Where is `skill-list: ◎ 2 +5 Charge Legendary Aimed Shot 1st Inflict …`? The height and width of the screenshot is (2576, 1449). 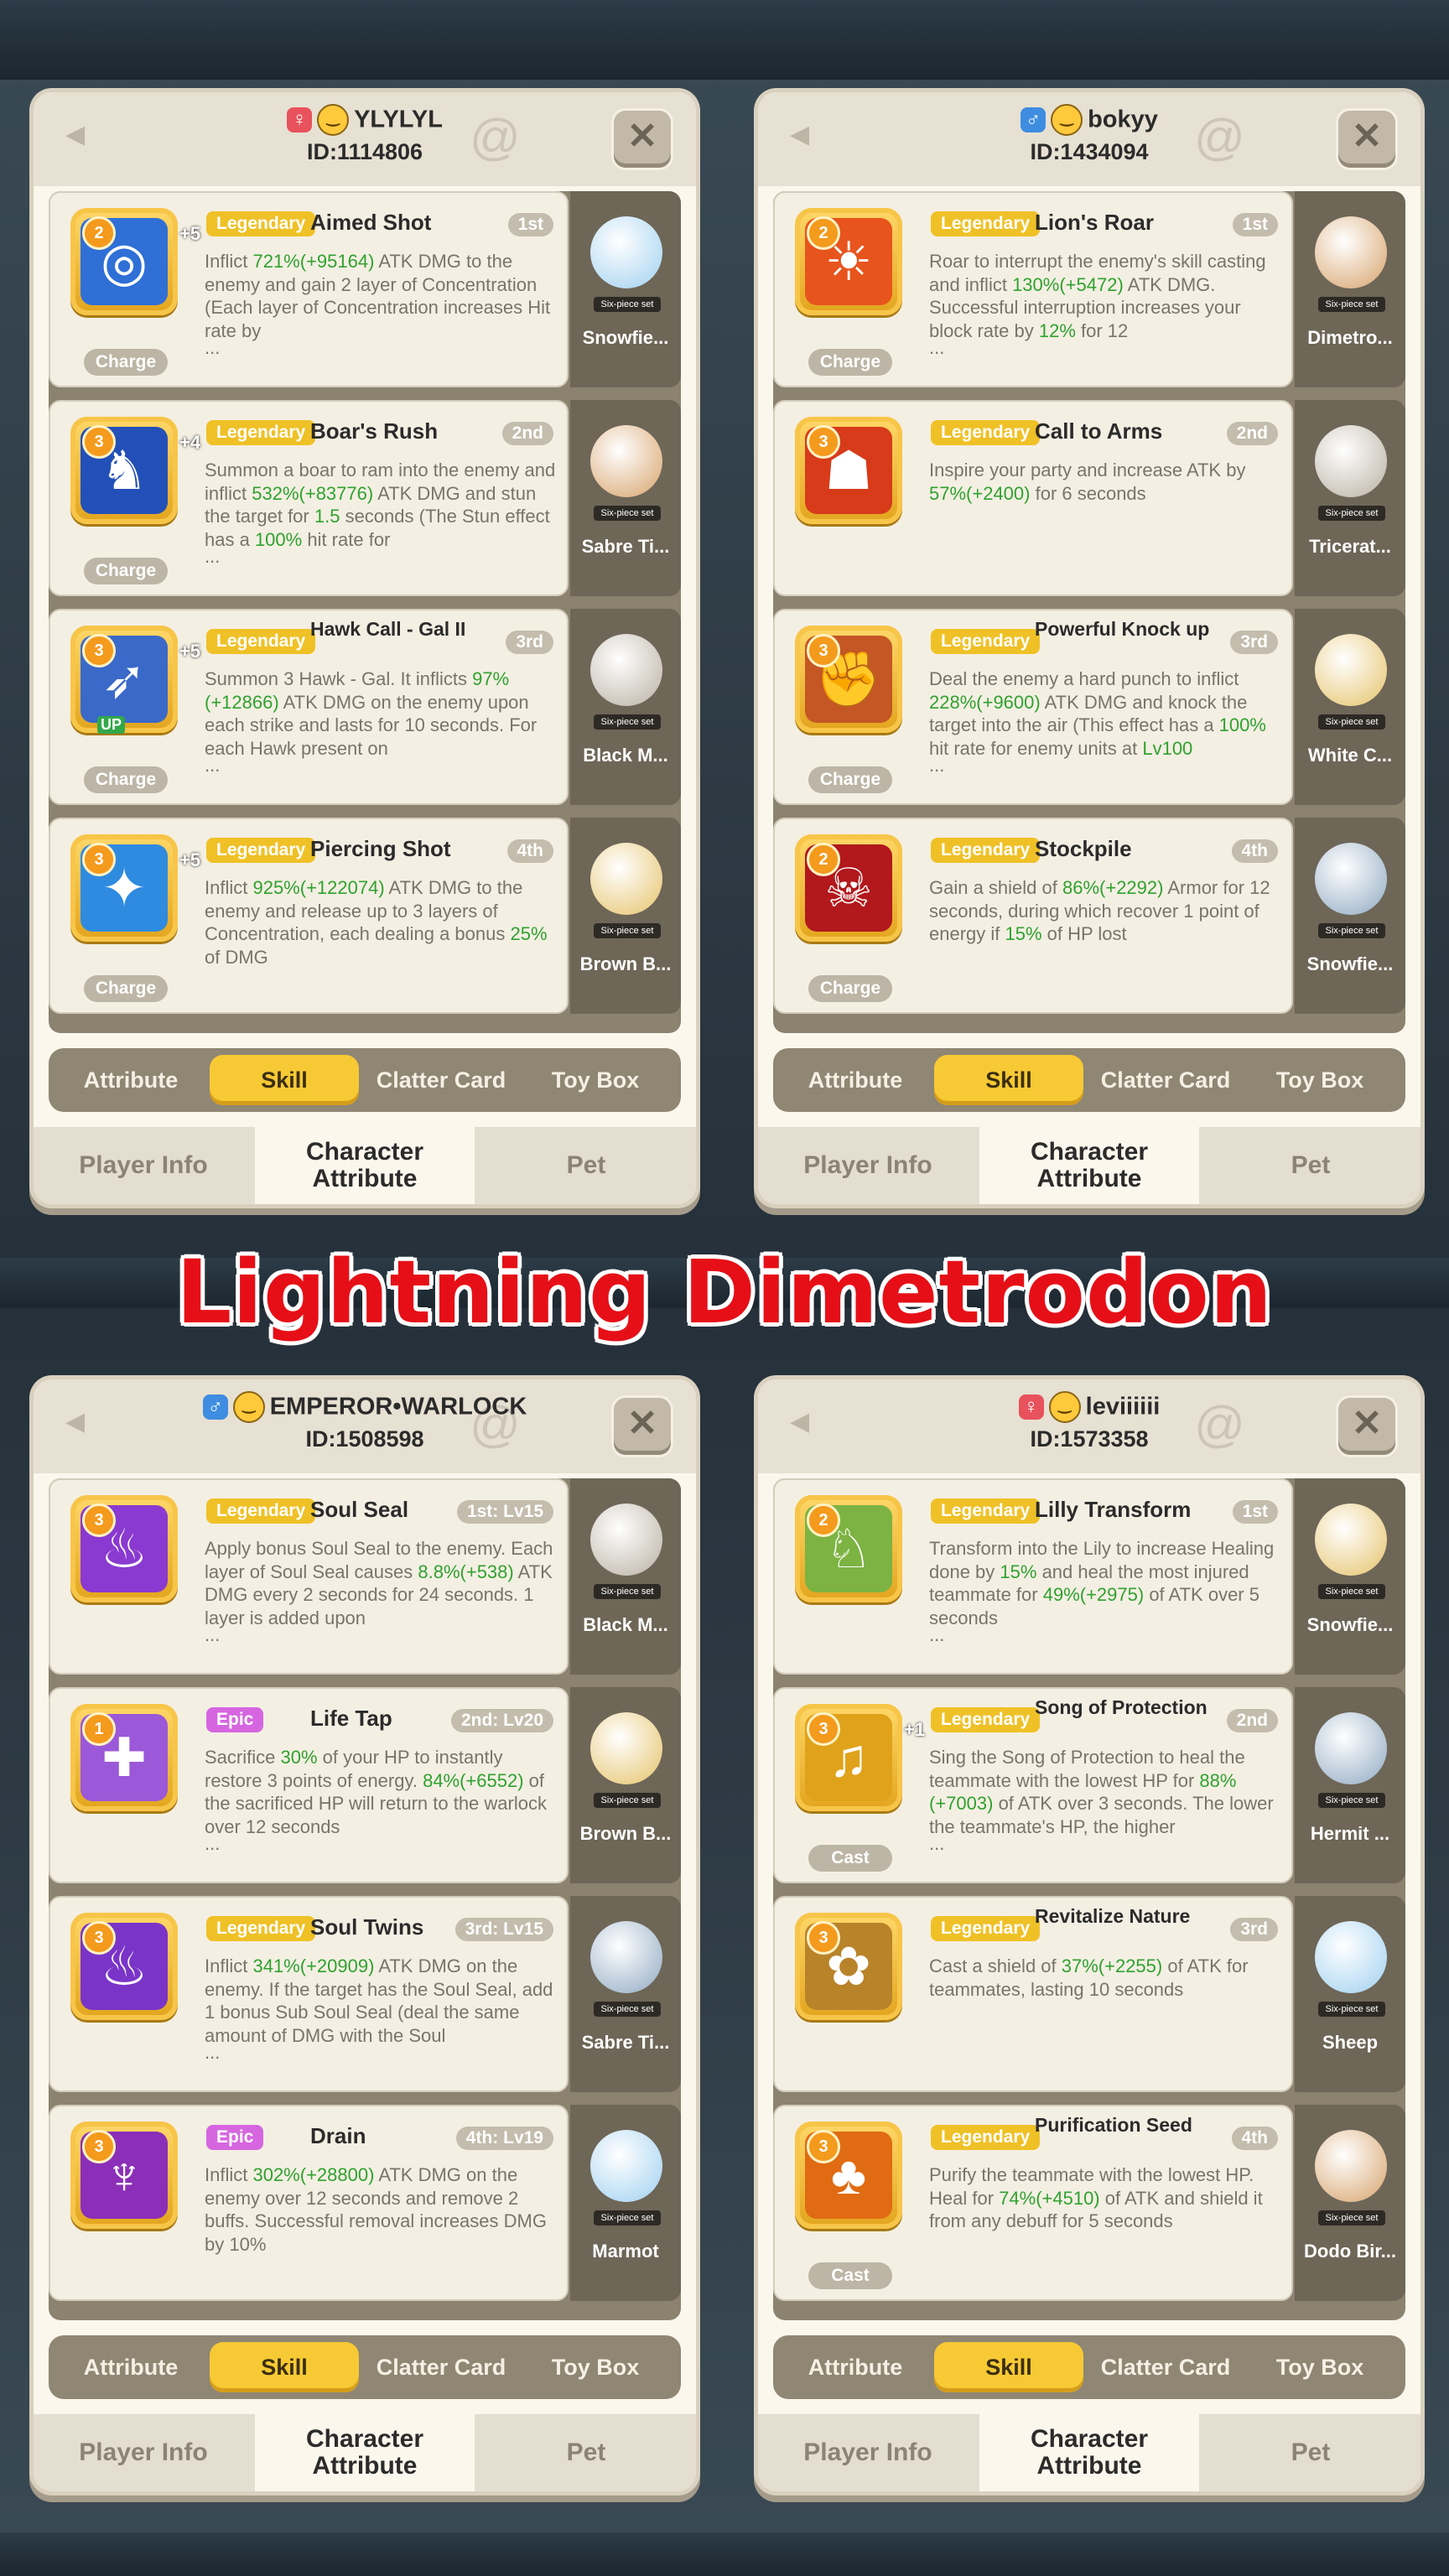 skill-list: ◎ 2 +5 Charge Legendary Aimed Shot 1st Inflict … is located at coordinates (365, 612).